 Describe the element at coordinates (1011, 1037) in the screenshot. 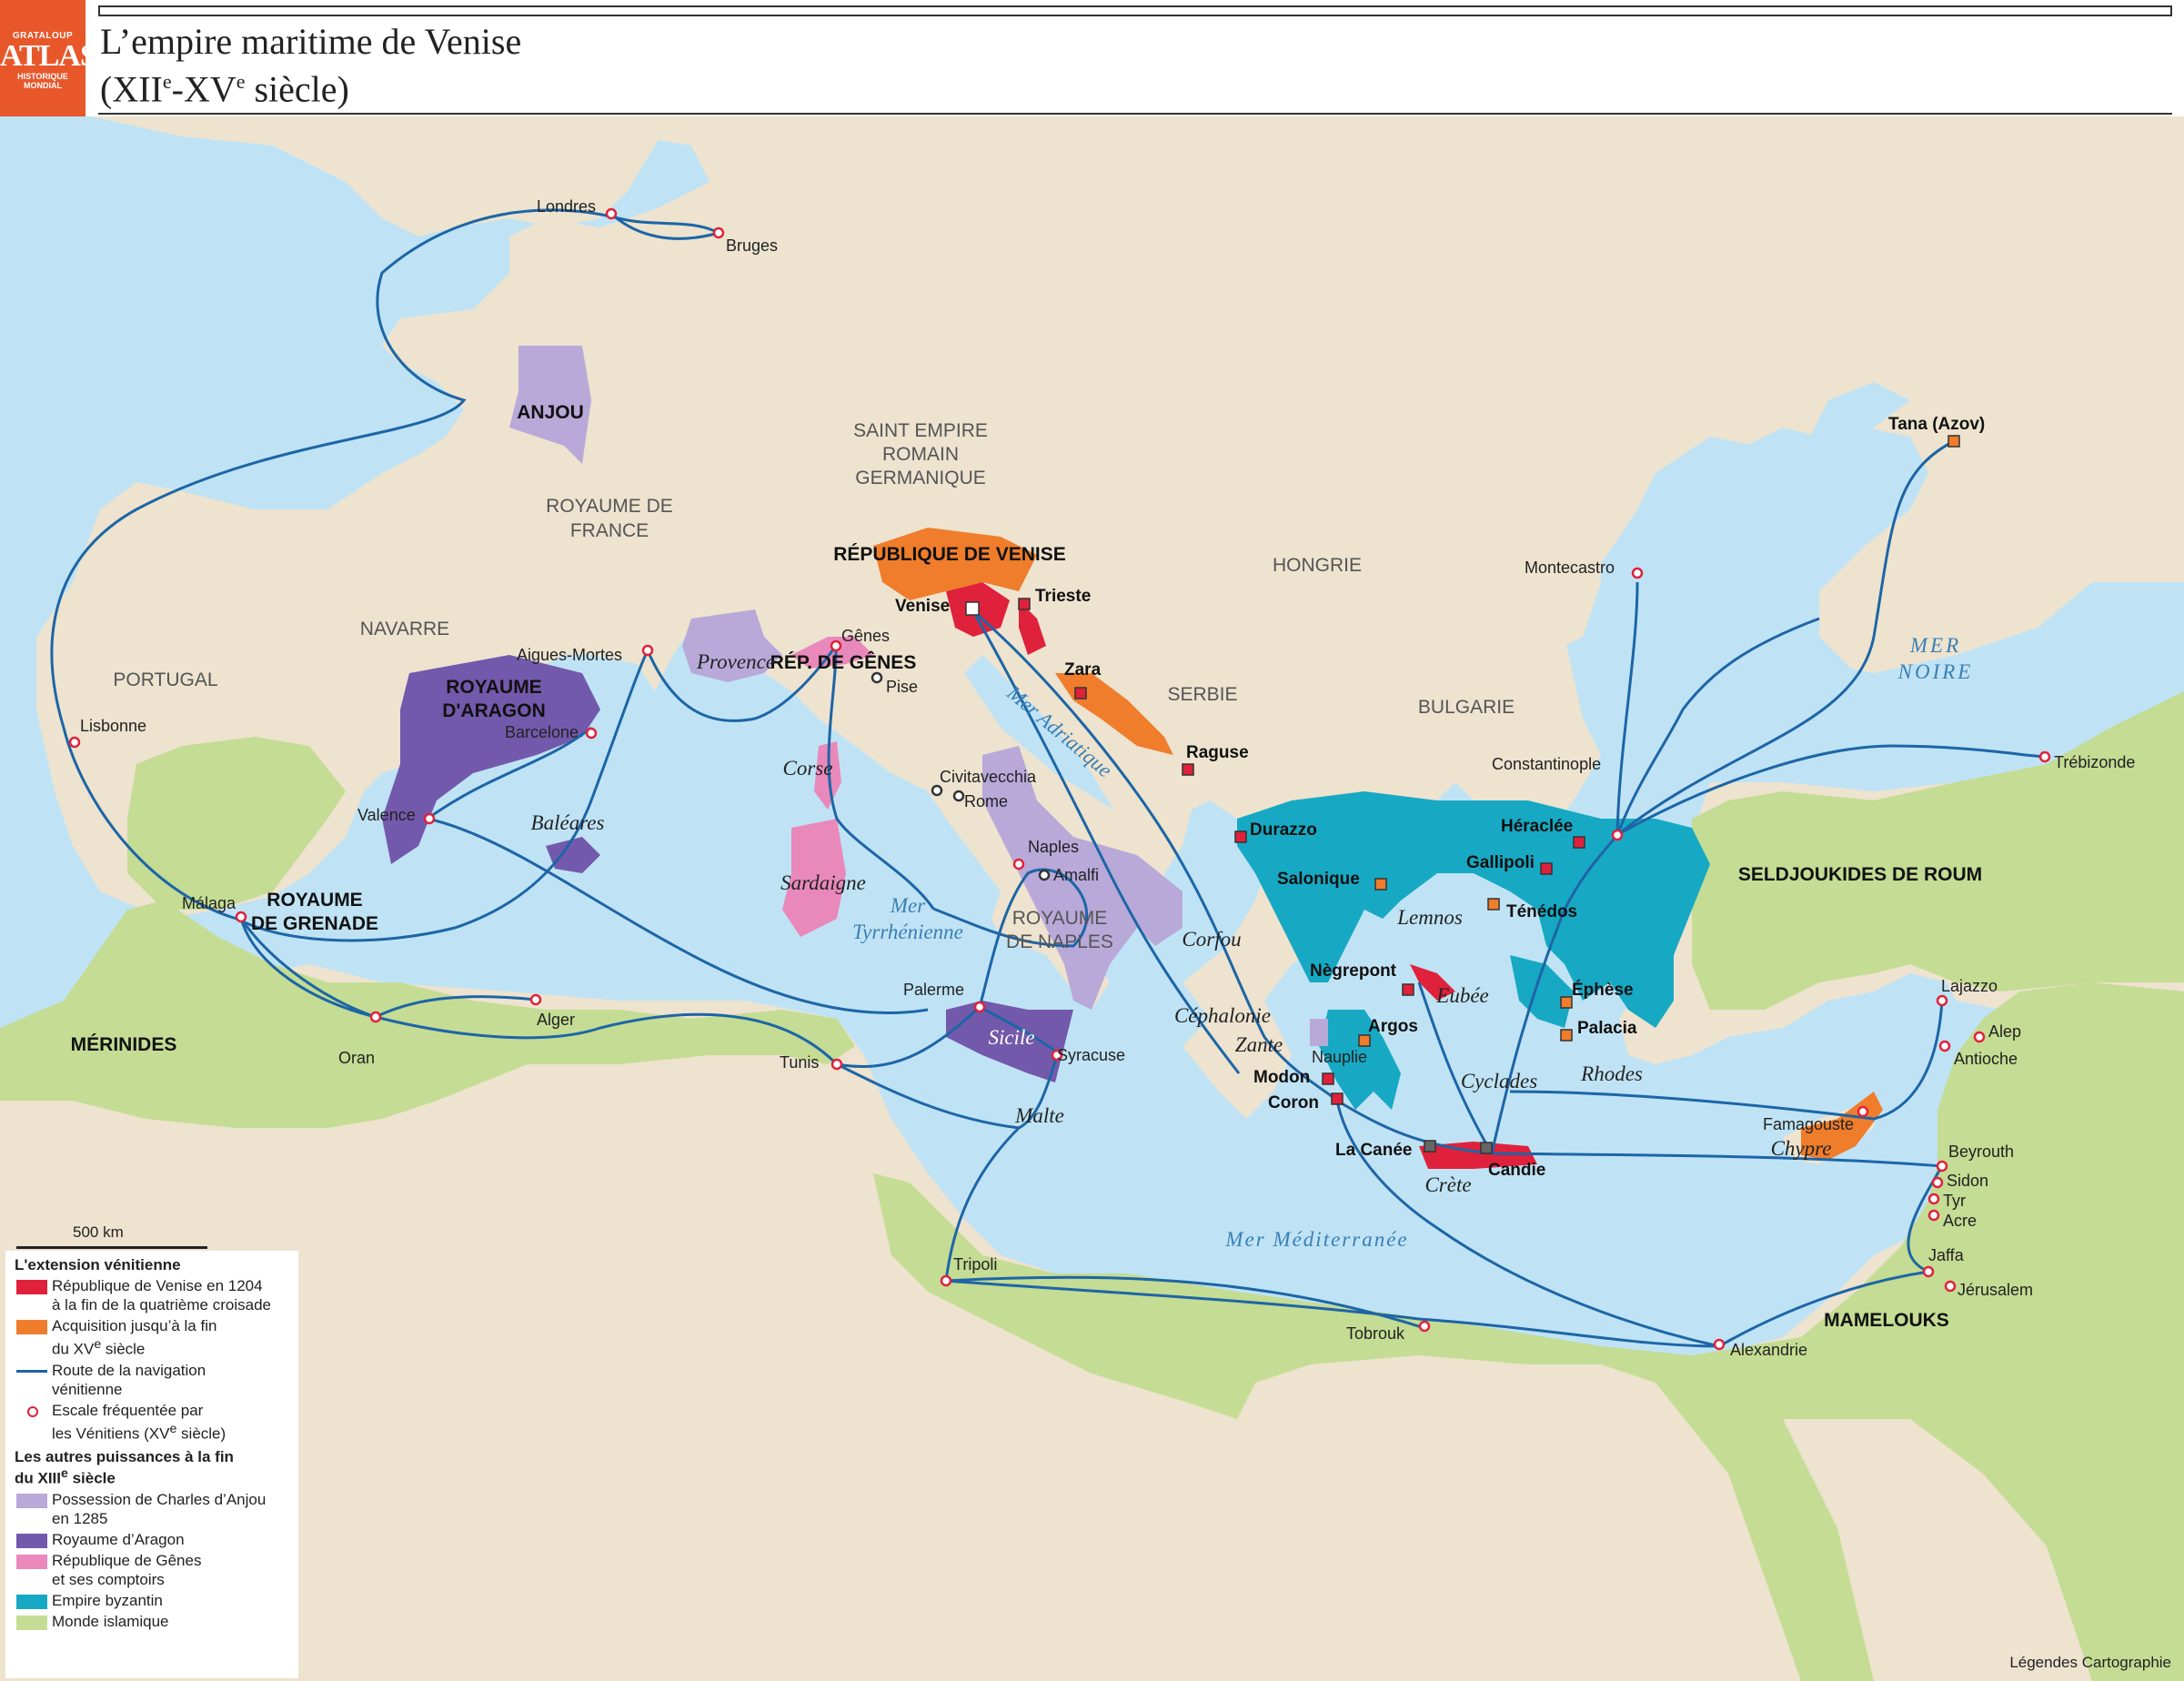

I see `label-sicile: Sicile` at that location.